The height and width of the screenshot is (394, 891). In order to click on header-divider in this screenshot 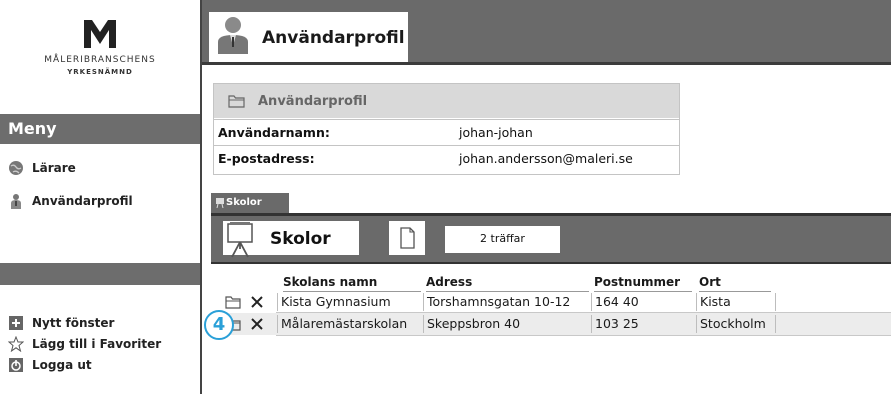, I will do `click(546, 63)`.